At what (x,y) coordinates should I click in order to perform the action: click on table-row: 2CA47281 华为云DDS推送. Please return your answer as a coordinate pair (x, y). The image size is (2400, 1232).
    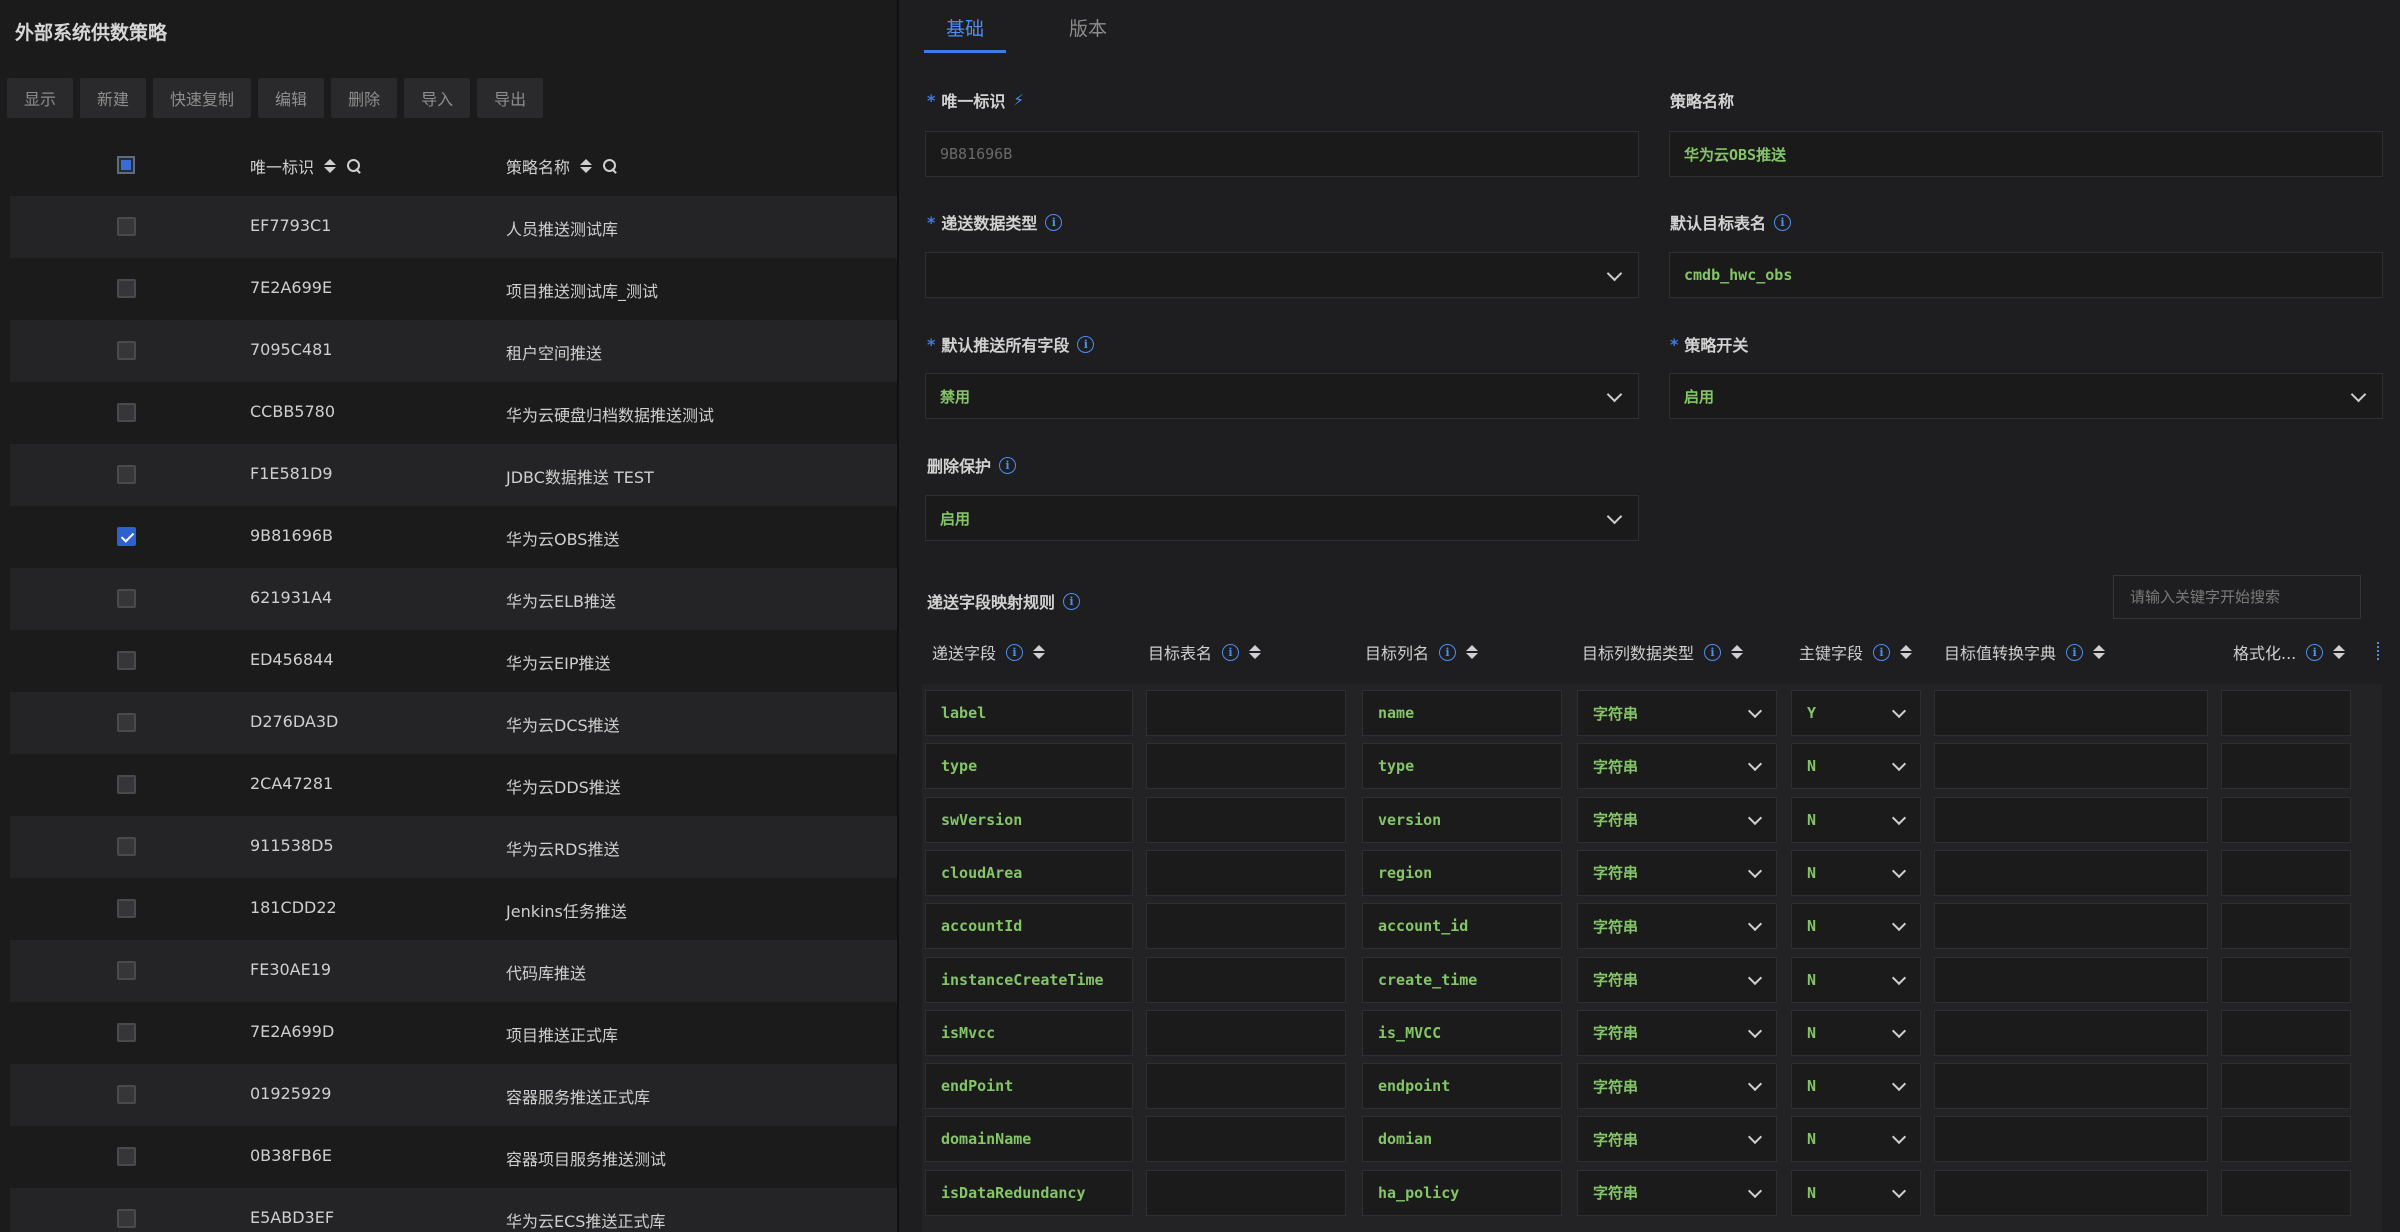
    Looking at the image, I should click on (453, 785).